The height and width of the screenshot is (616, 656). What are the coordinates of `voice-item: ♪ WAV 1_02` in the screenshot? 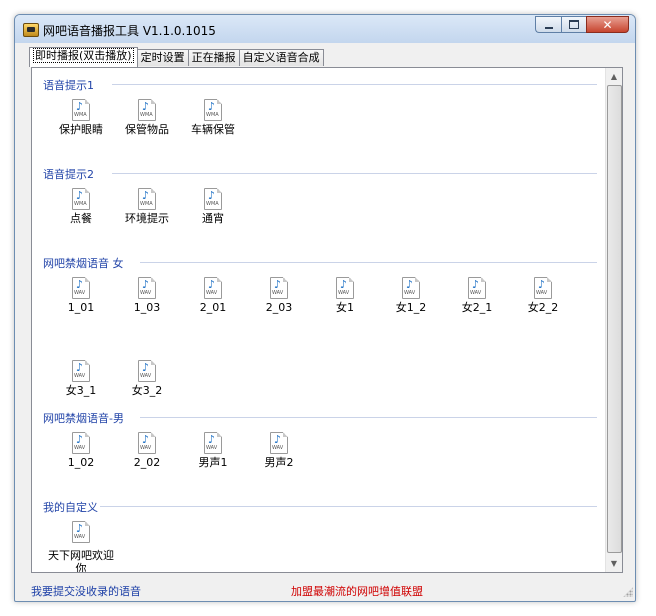 It's located at (81, 464).